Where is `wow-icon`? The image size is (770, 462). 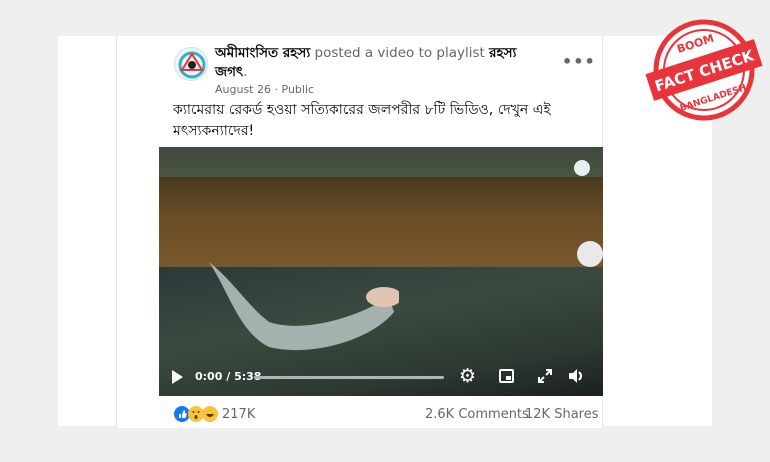
wow-icon is located at coordinates (196, 414).